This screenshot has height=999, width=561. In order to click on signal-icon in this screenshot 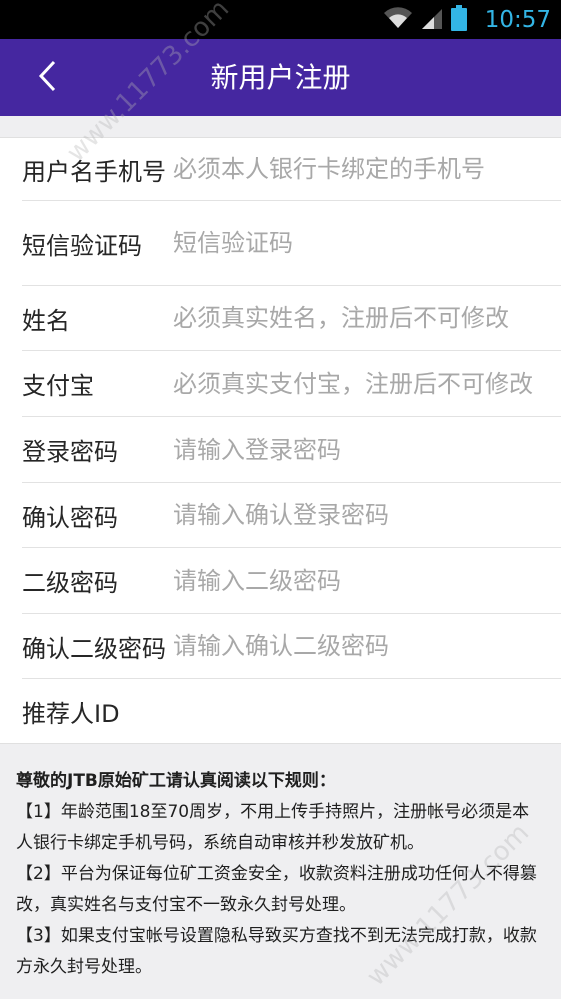, I will do `click(432, 20)`.